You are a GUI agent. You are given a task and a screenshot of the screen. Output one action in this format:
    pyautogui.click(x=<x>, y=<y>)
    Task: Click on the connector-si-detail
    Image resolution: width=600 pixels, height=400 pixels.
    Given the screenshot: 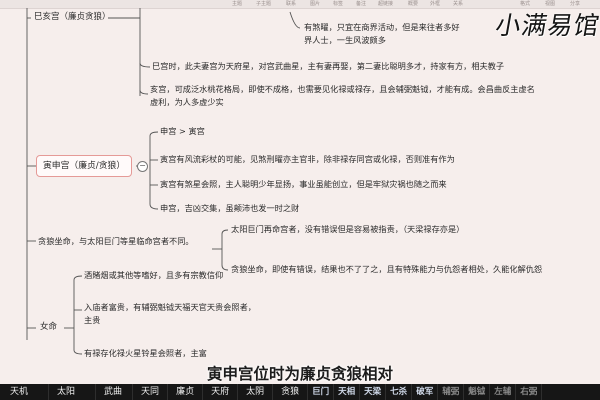 What is the action you would take?
    pyautogui.click(x=295, y=20)
    